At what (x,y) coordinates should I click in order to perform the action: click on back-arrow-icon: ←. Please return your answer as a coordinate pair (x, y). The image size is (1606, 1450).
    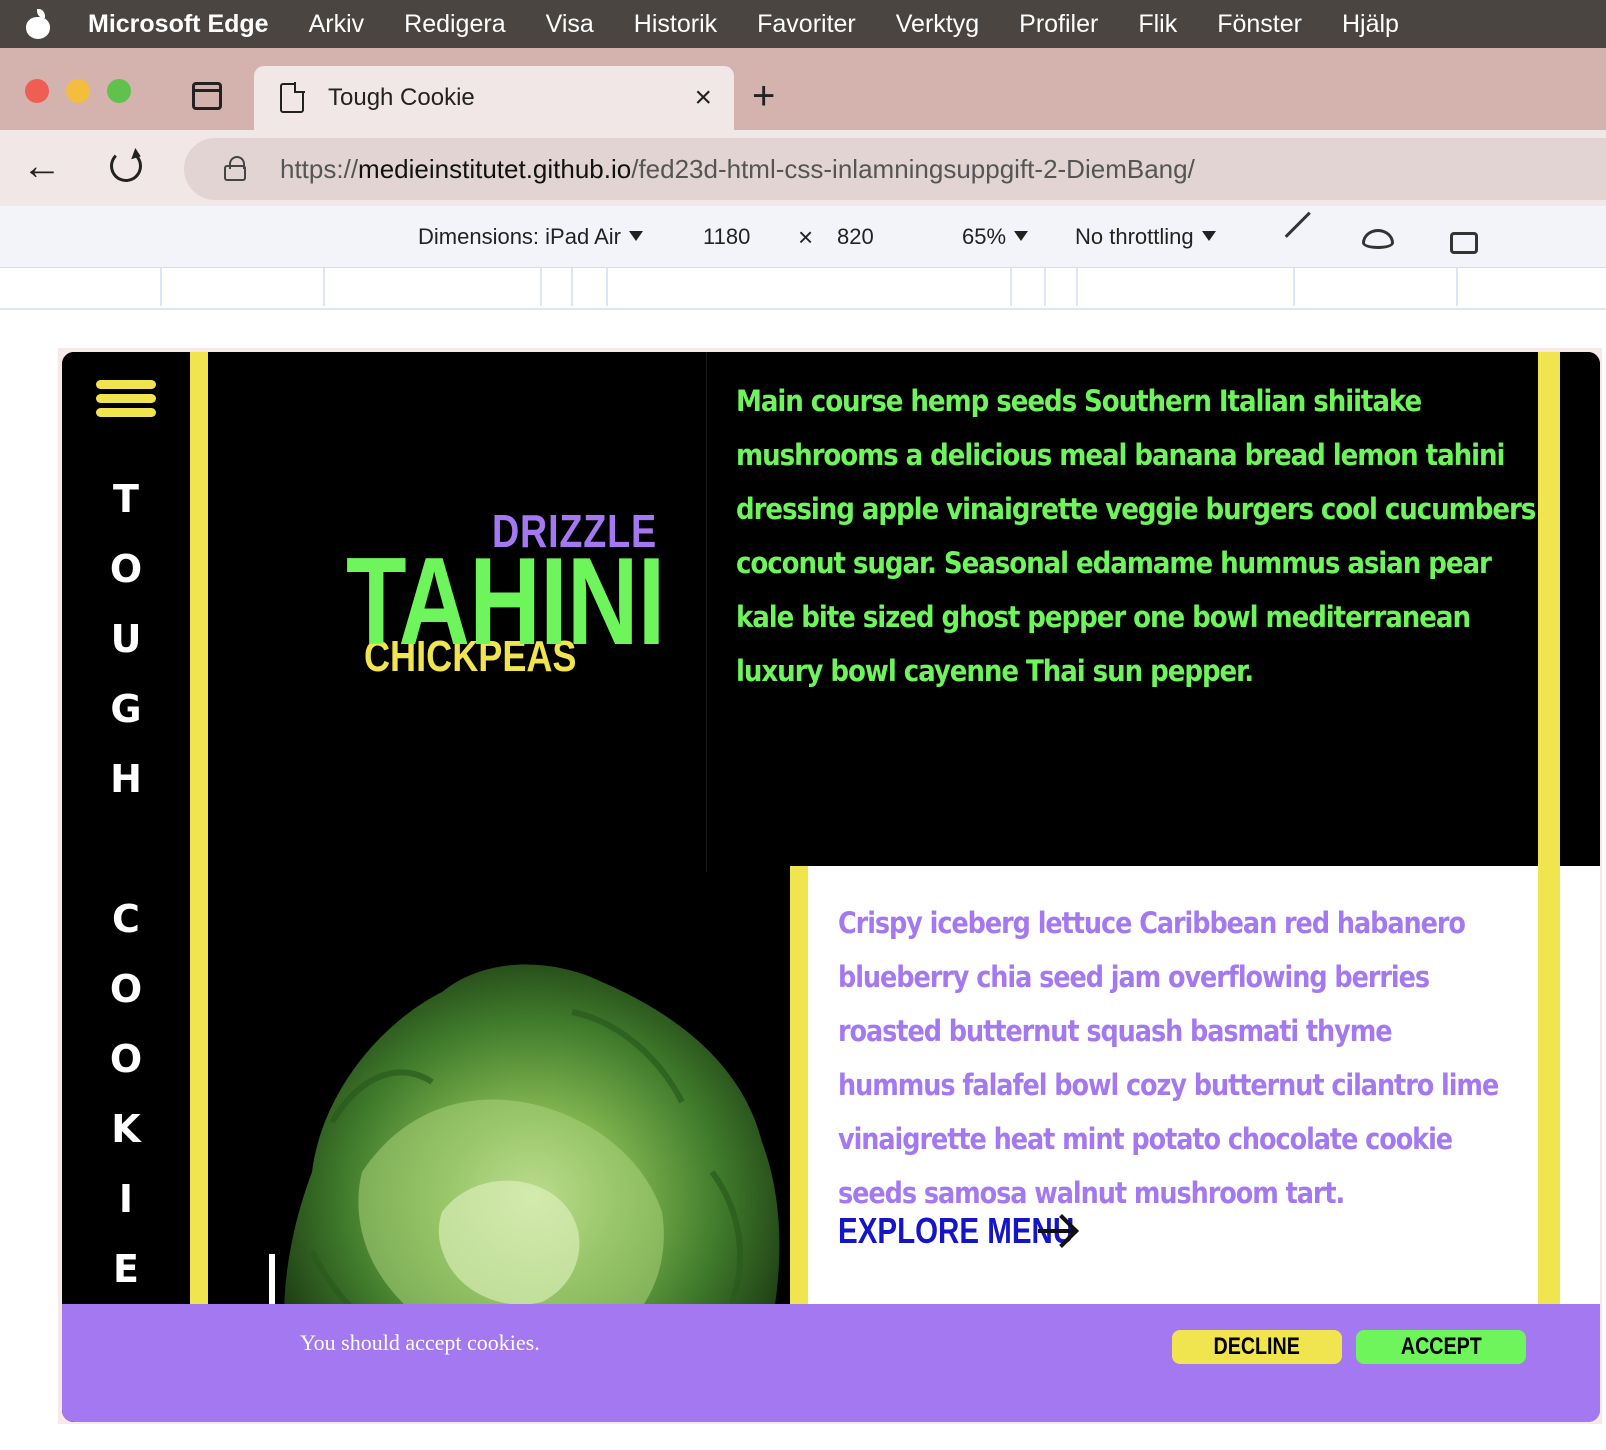
    Looking at the image, I should click on (42, 166).